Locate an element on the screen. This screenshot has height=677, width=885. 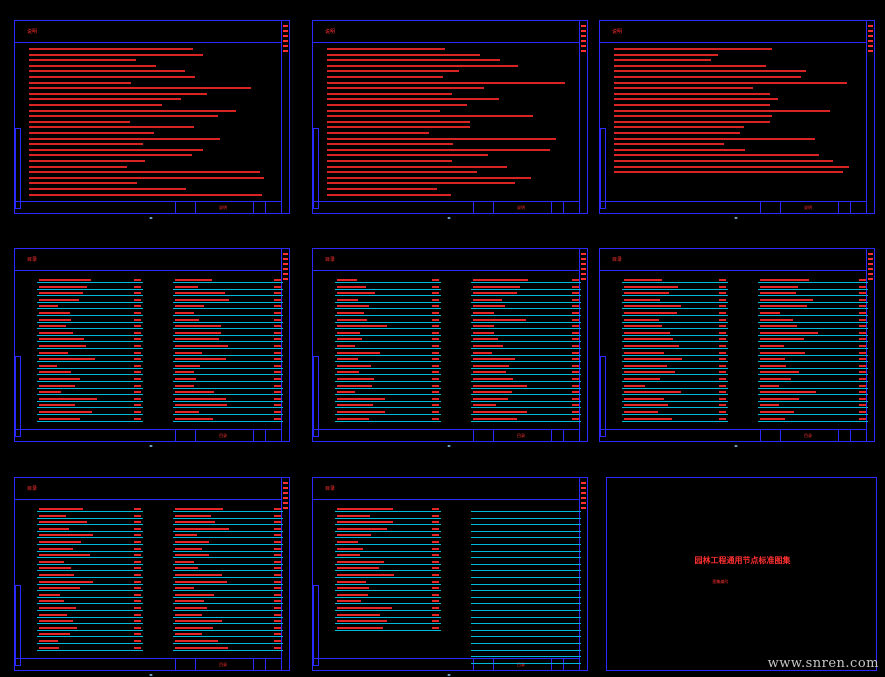
sheet-header: 目录 is located at coordinates (148, 260).